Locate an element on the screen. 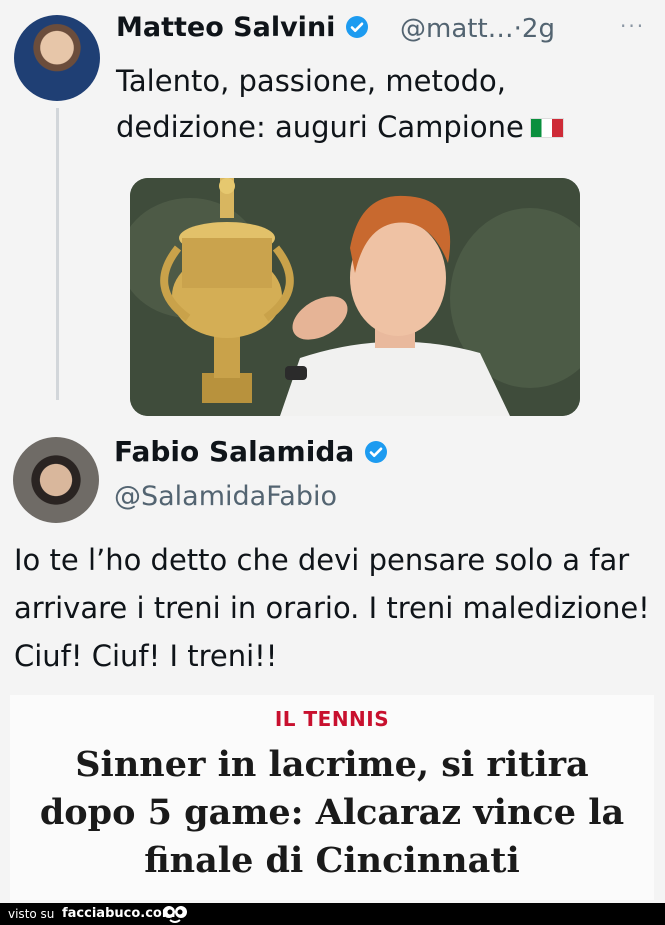 The width and height of the screenshot is (665, 925). italy-flag-icon is located at coordinates (546, 128).